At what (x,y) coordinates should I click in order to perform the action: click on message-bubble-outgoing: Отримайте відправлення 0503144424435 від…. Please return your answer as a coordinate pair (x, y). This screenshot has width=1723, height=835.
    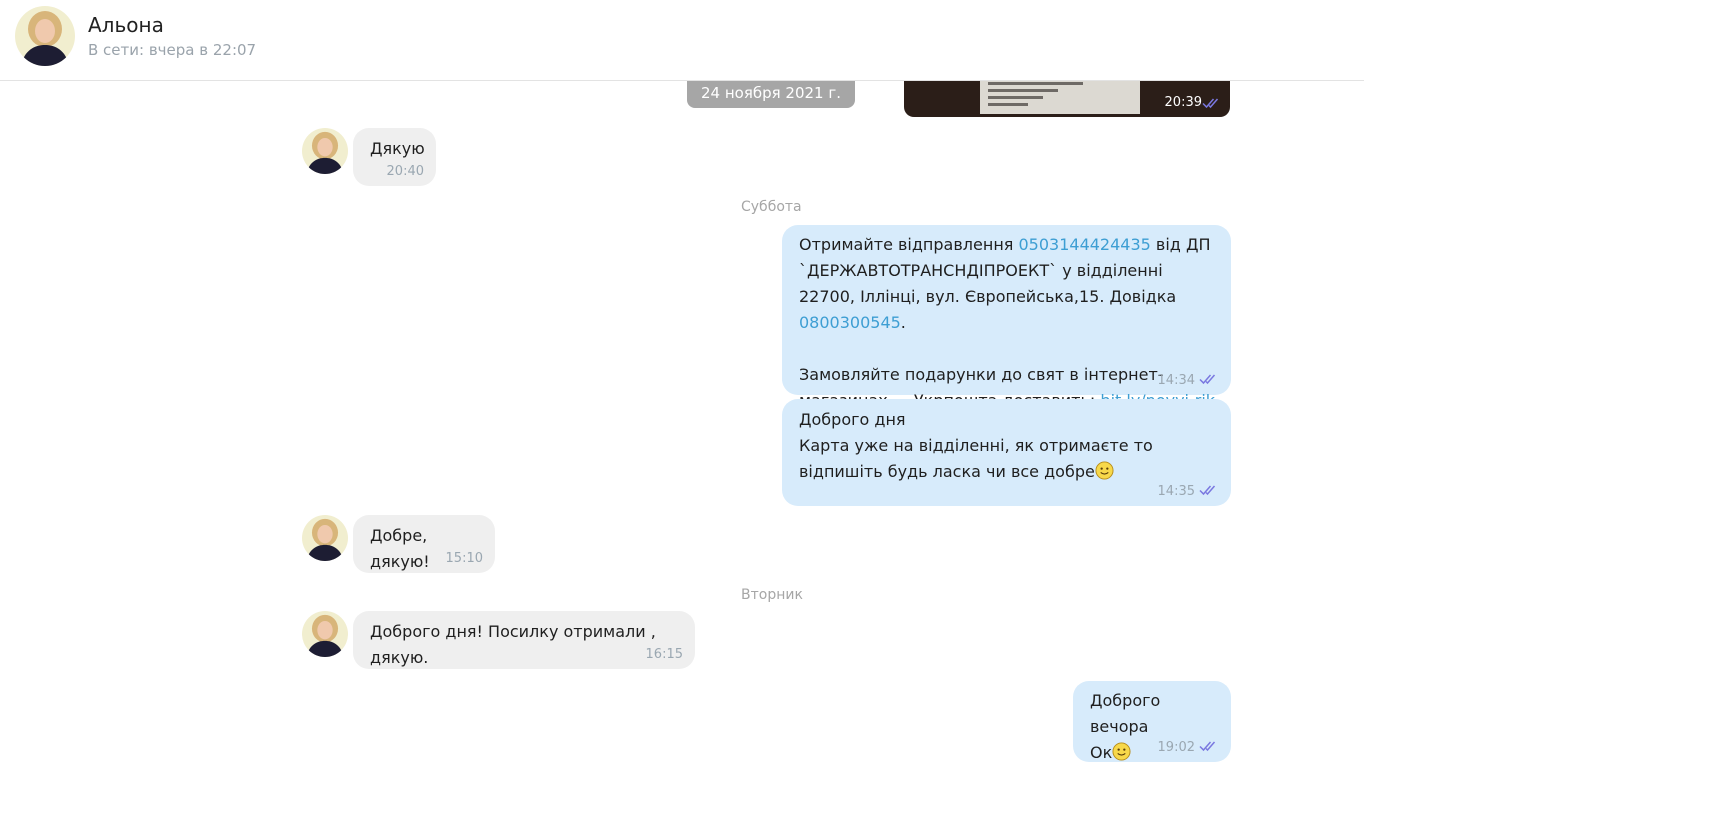
    Looking at the image, I should click on (1006, 317).